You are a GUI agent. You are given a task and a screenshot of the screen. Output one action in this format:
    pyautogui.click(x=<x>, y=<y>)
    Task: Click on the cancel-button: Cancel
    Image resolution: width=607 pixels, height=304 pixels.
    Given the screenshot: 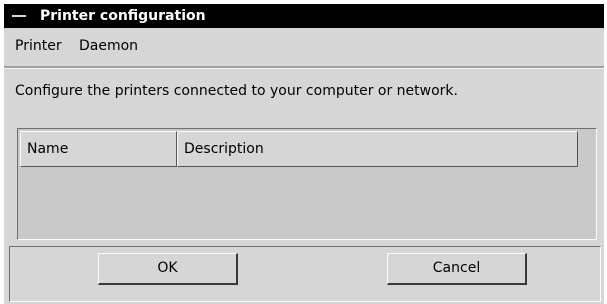 What is the action you would take?
    pyautogui.click(x=457, y=269)
    